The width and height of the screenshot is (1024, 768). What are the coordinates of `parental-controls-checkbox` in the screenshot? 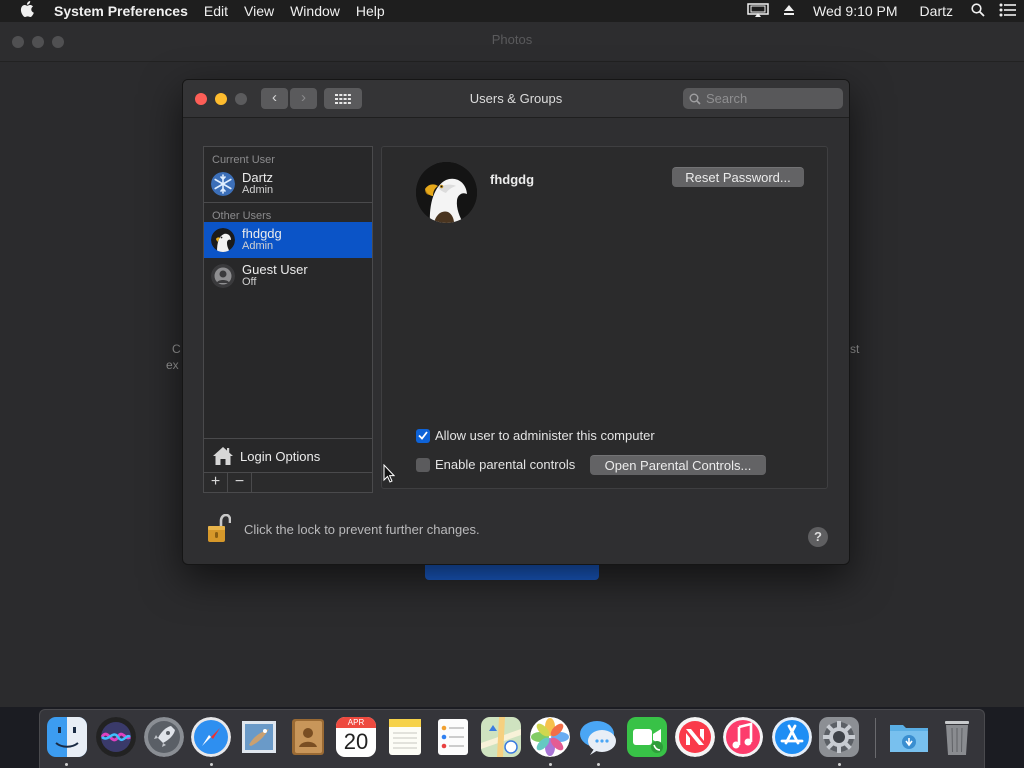 It's located at (423, 464).